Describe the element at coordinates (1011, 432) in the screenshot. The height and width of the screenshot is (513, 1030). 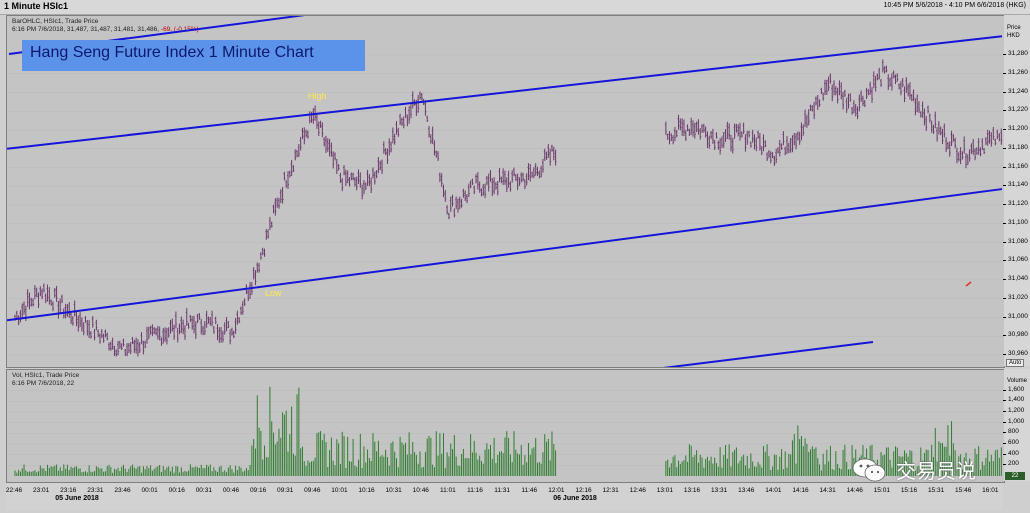
I see `volume-tick-label: 800` at that location.